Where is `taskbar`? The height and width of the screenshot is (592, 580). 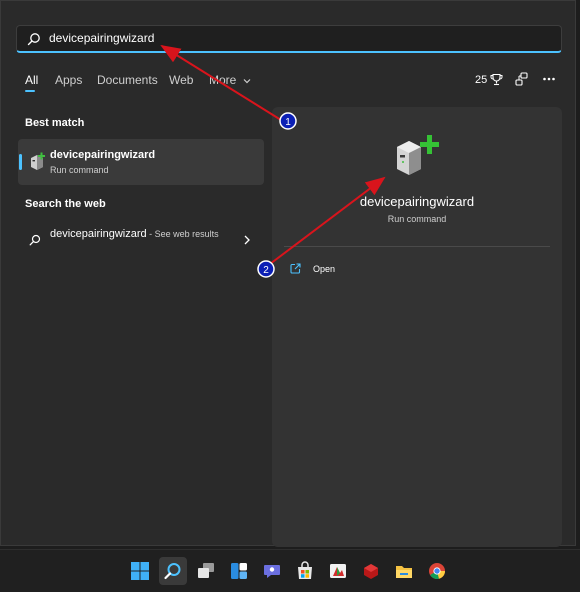
taskbar is located at coordinates (290, 570).